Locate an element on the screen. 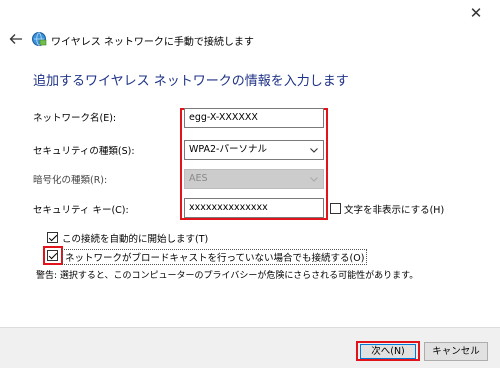 Image resolution: width=500 pixels, height=368 pixels. close-icon: ✕ is located at coordinates (476, 13).